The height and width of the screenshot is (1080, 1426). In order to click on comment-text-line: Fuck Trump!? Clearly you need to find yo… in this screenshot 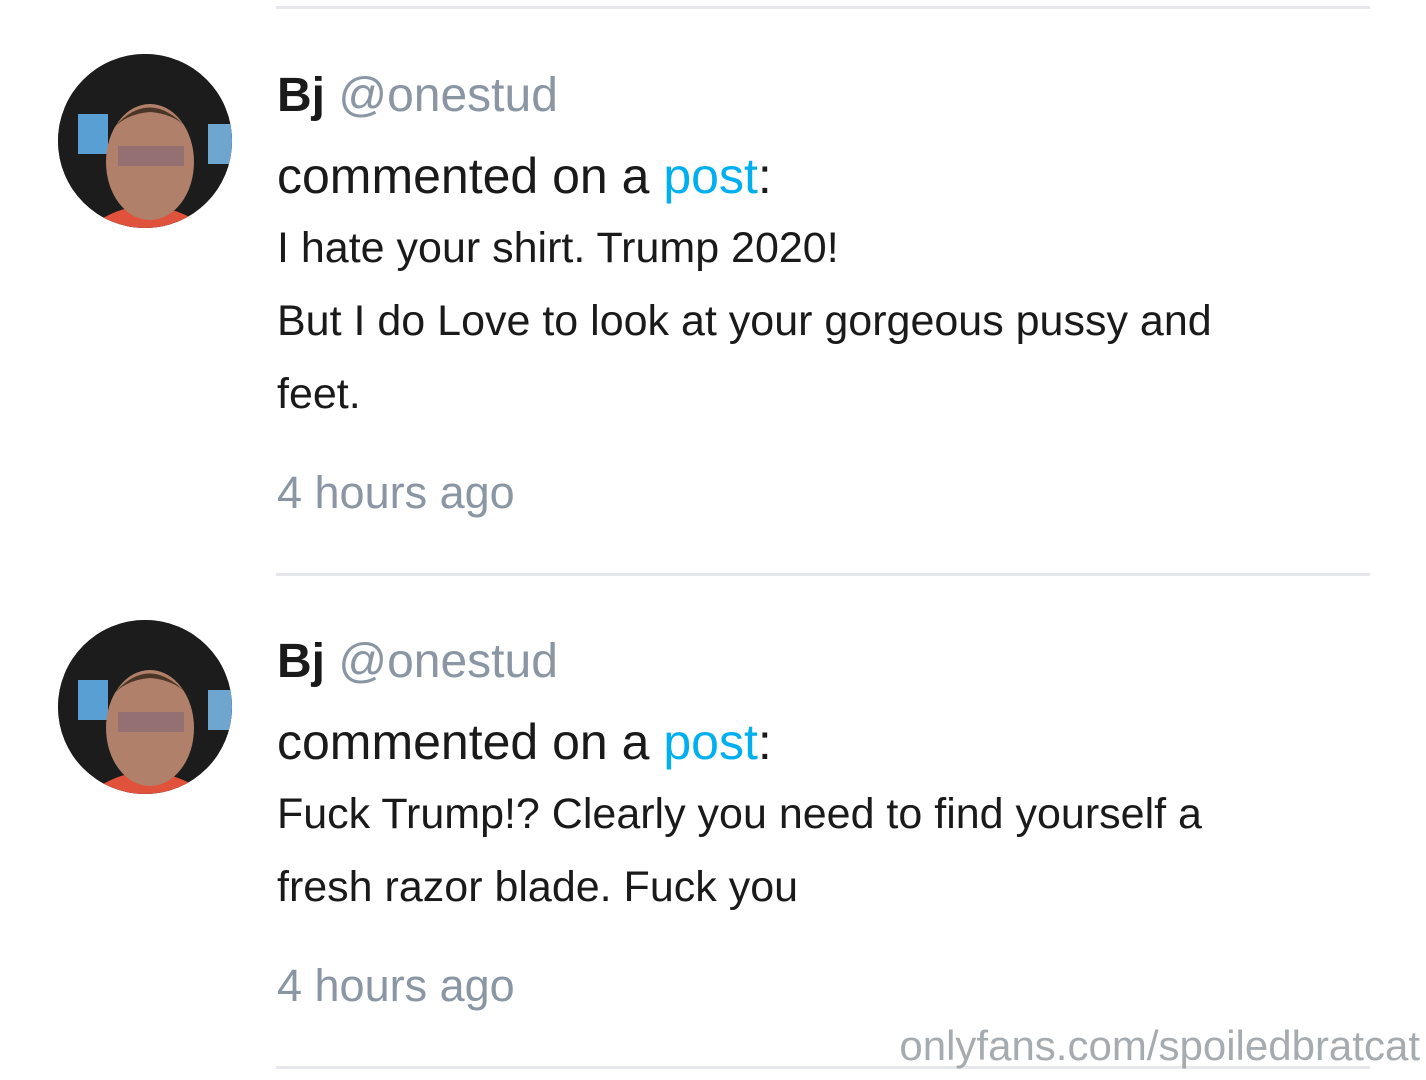, I will do `click(739, 814)`.